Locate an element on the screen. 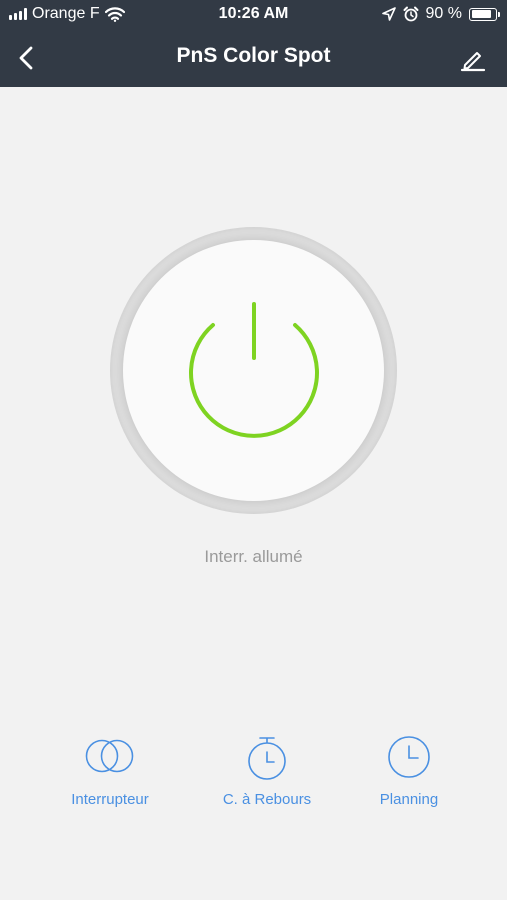 This screenshot has height=900, width=507. battery-fill is located at coordinates (481, 14).